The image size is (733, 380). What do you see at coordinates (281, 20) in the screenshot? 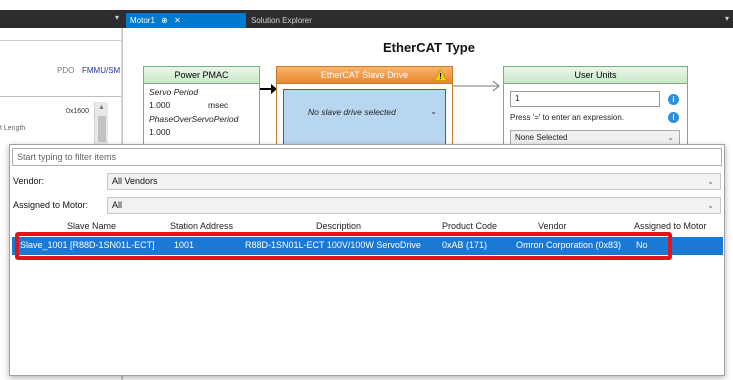
I see `tab-solution-explorer-label: Solution Explorer` at bounding box center [281, 20].